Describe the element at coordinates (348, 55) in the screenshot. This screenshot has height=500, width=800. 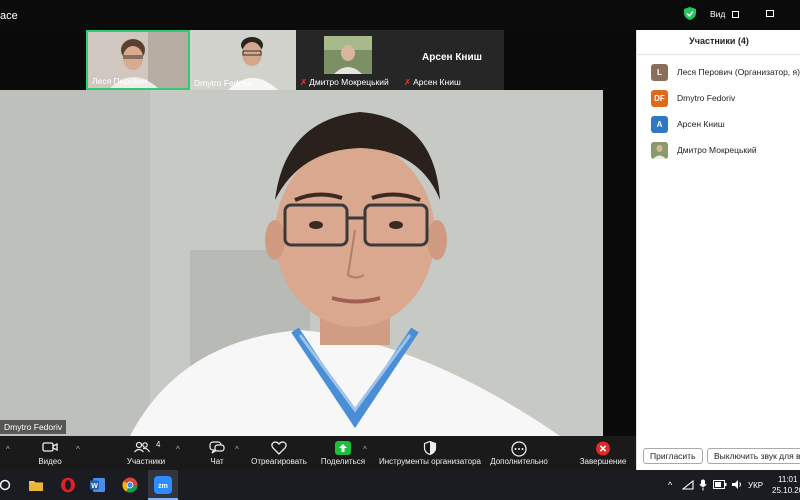
I see `thumbnail-dmytro-m-photo` at that location.